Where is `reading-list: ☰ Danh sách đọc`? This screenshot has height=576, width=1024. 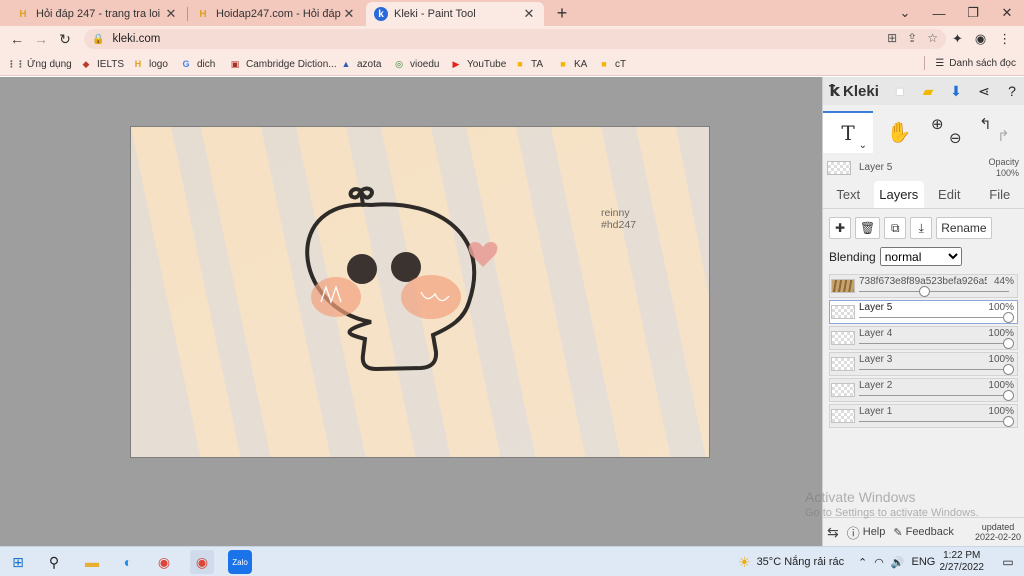
reading-list: ☰ Danh sách đọc is located at coordinates (970, 63).